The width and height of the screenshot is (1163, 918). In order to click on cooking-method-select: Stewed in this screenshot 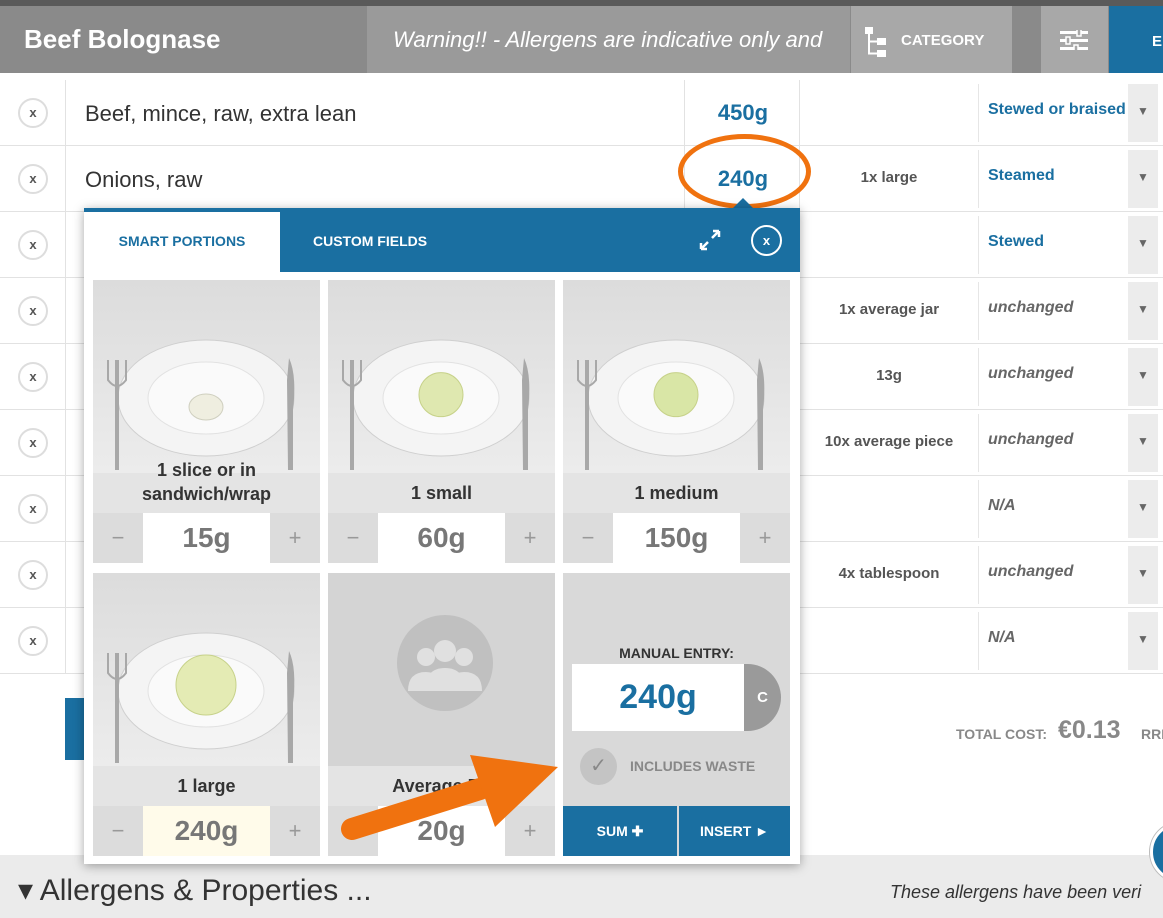, I will do `click(1053, 245)`.